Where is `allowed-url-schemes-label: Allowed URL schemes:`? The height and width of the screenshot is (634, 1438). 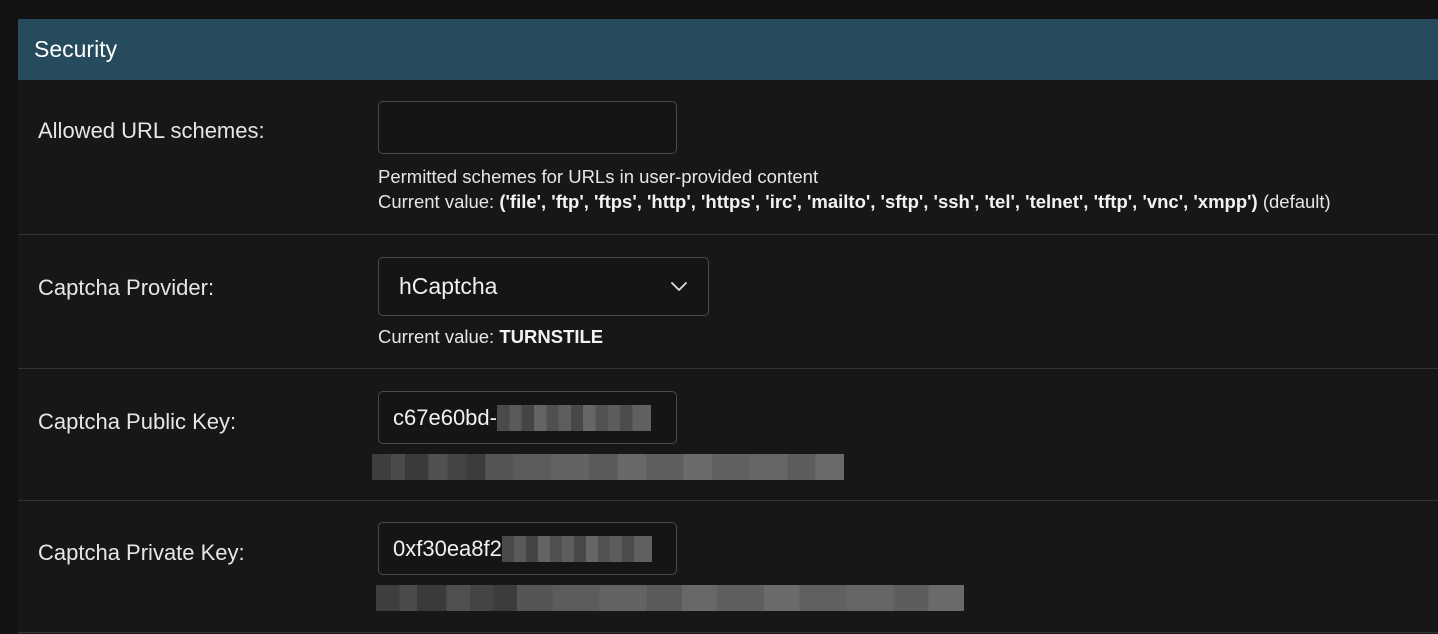
allowed-url-schemes-label: Allowed URL schemes: is located at coordinates (151, 130).